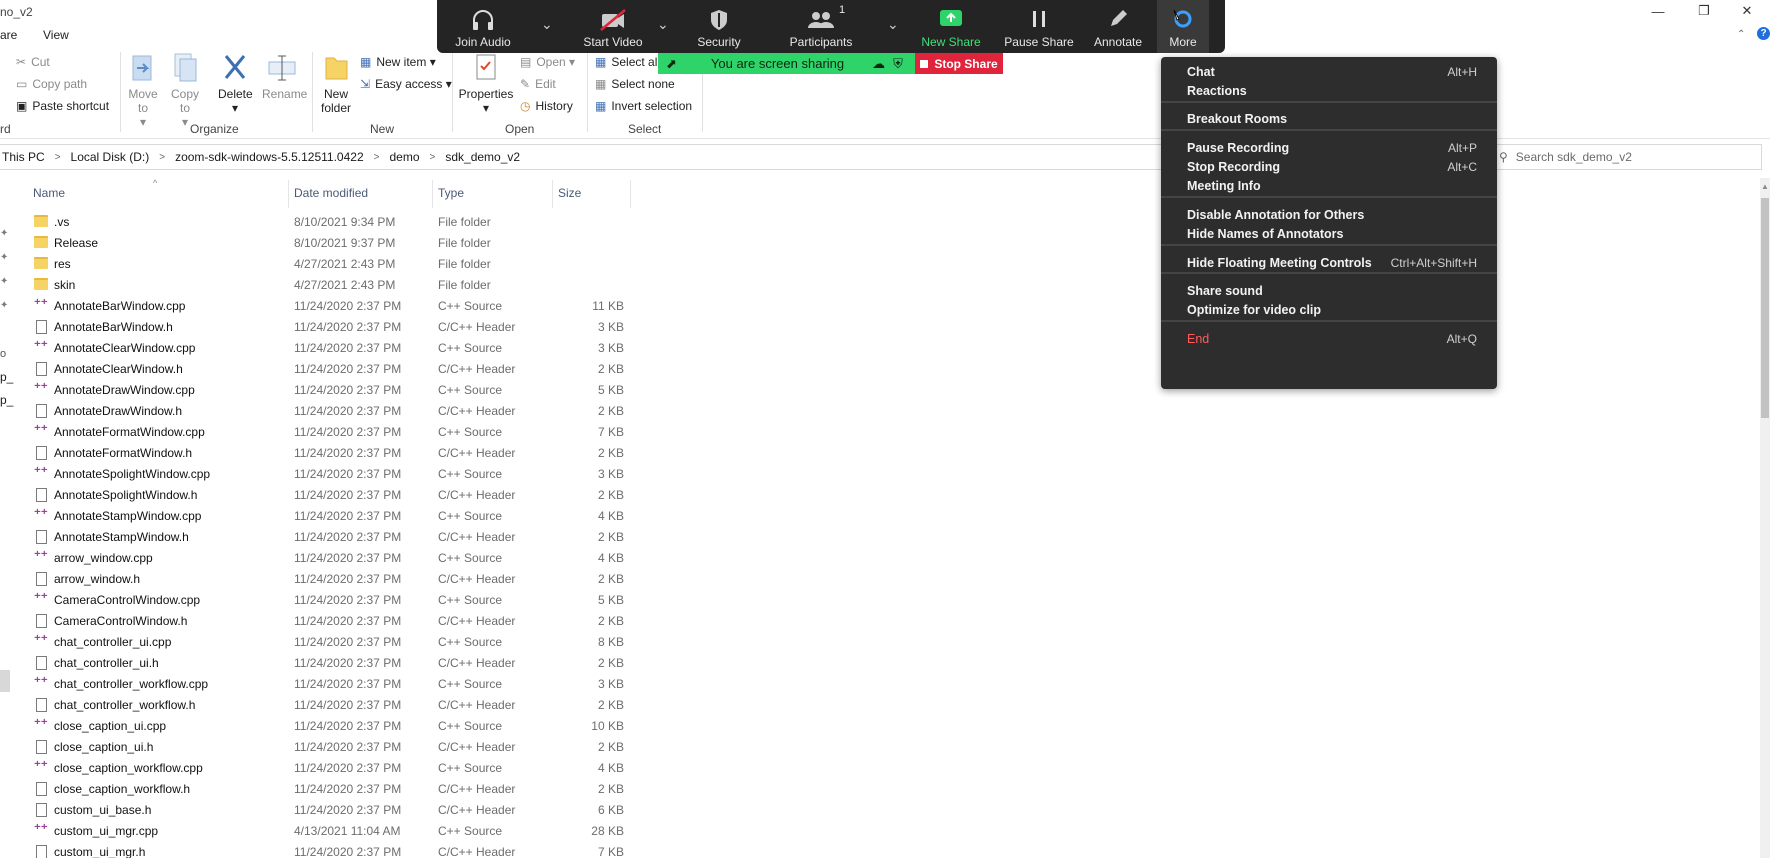 This screenshot has height=858, width=1770. I want to click on menu-item-hide-names-of-annotators: Hide Names of Annotators, so click(1332, 234).